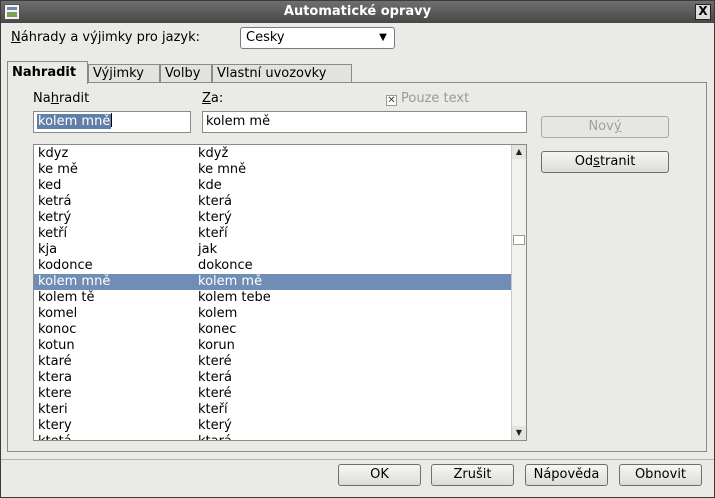 This screenshot has height=498, width=715. Describe the element at coordinates (519, 152) in the screenshot. I see `scroll-up-icon: ▲` at that location.